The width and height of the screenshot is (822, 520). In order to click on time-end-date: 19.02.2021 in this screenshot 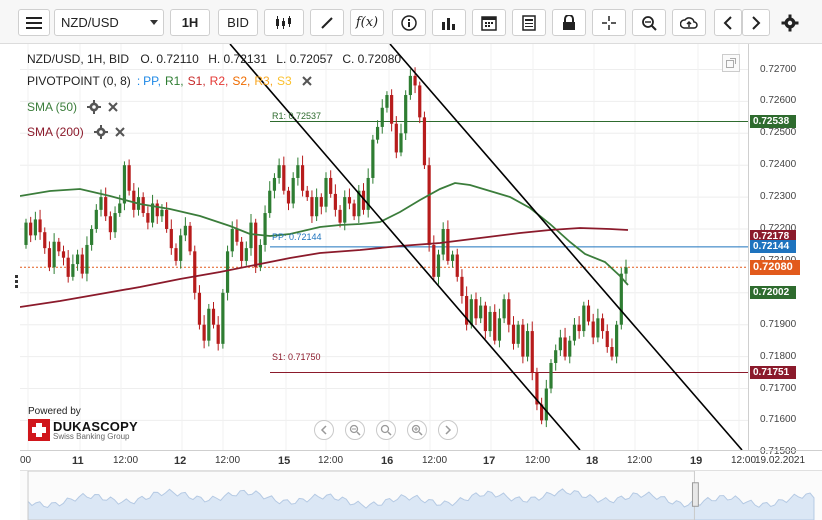, I will do `click(780, 460)`.